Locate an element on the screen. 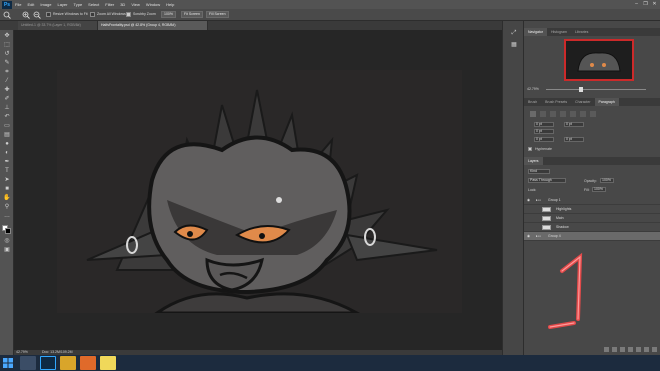 This screenshot has width=660, height=371. tab-brush-presets: Brush Presets is located at coordinates (556, 102).